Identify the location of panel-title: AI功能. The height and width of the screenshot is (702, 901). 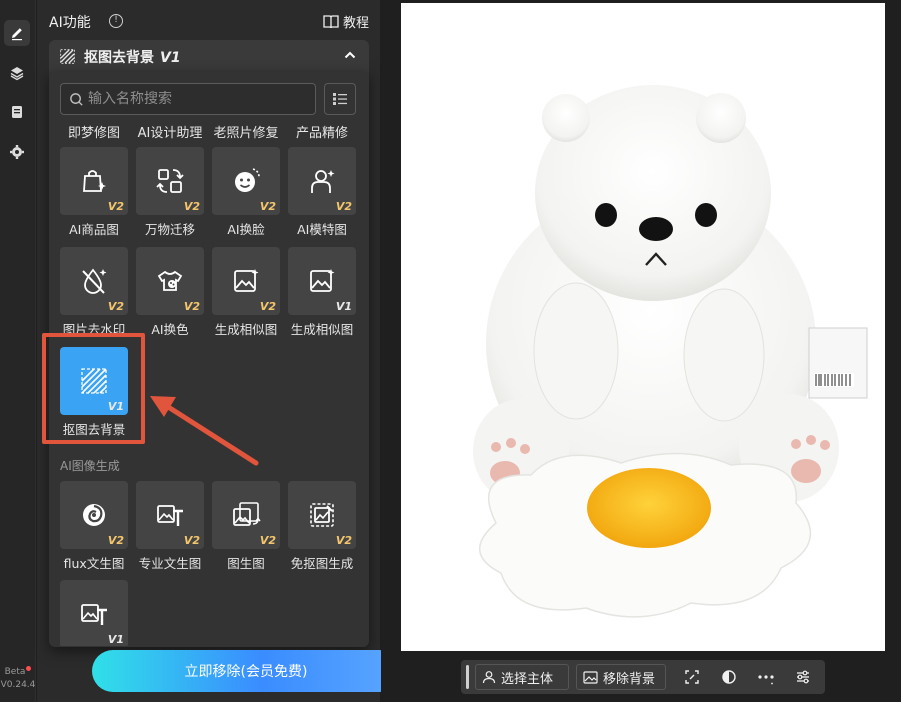
(70, 23).